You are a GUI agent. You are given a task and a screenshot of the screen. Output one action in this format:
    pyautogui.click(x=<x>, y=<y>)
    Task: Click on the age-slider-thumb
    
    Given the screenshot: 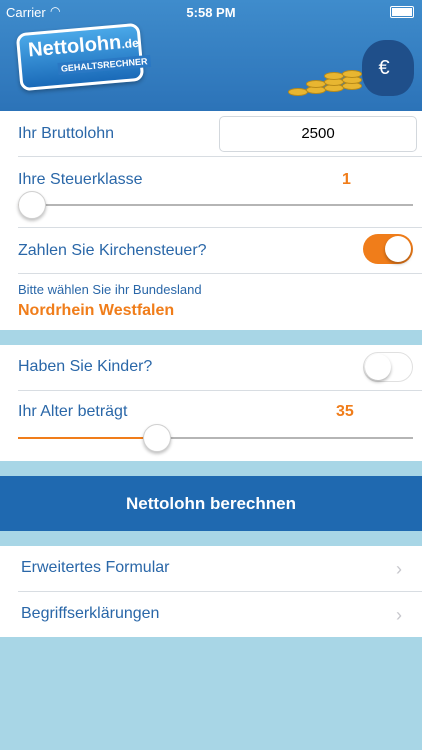 What is the action you would take?
    pyautogui.click(x=157, y=438)
    